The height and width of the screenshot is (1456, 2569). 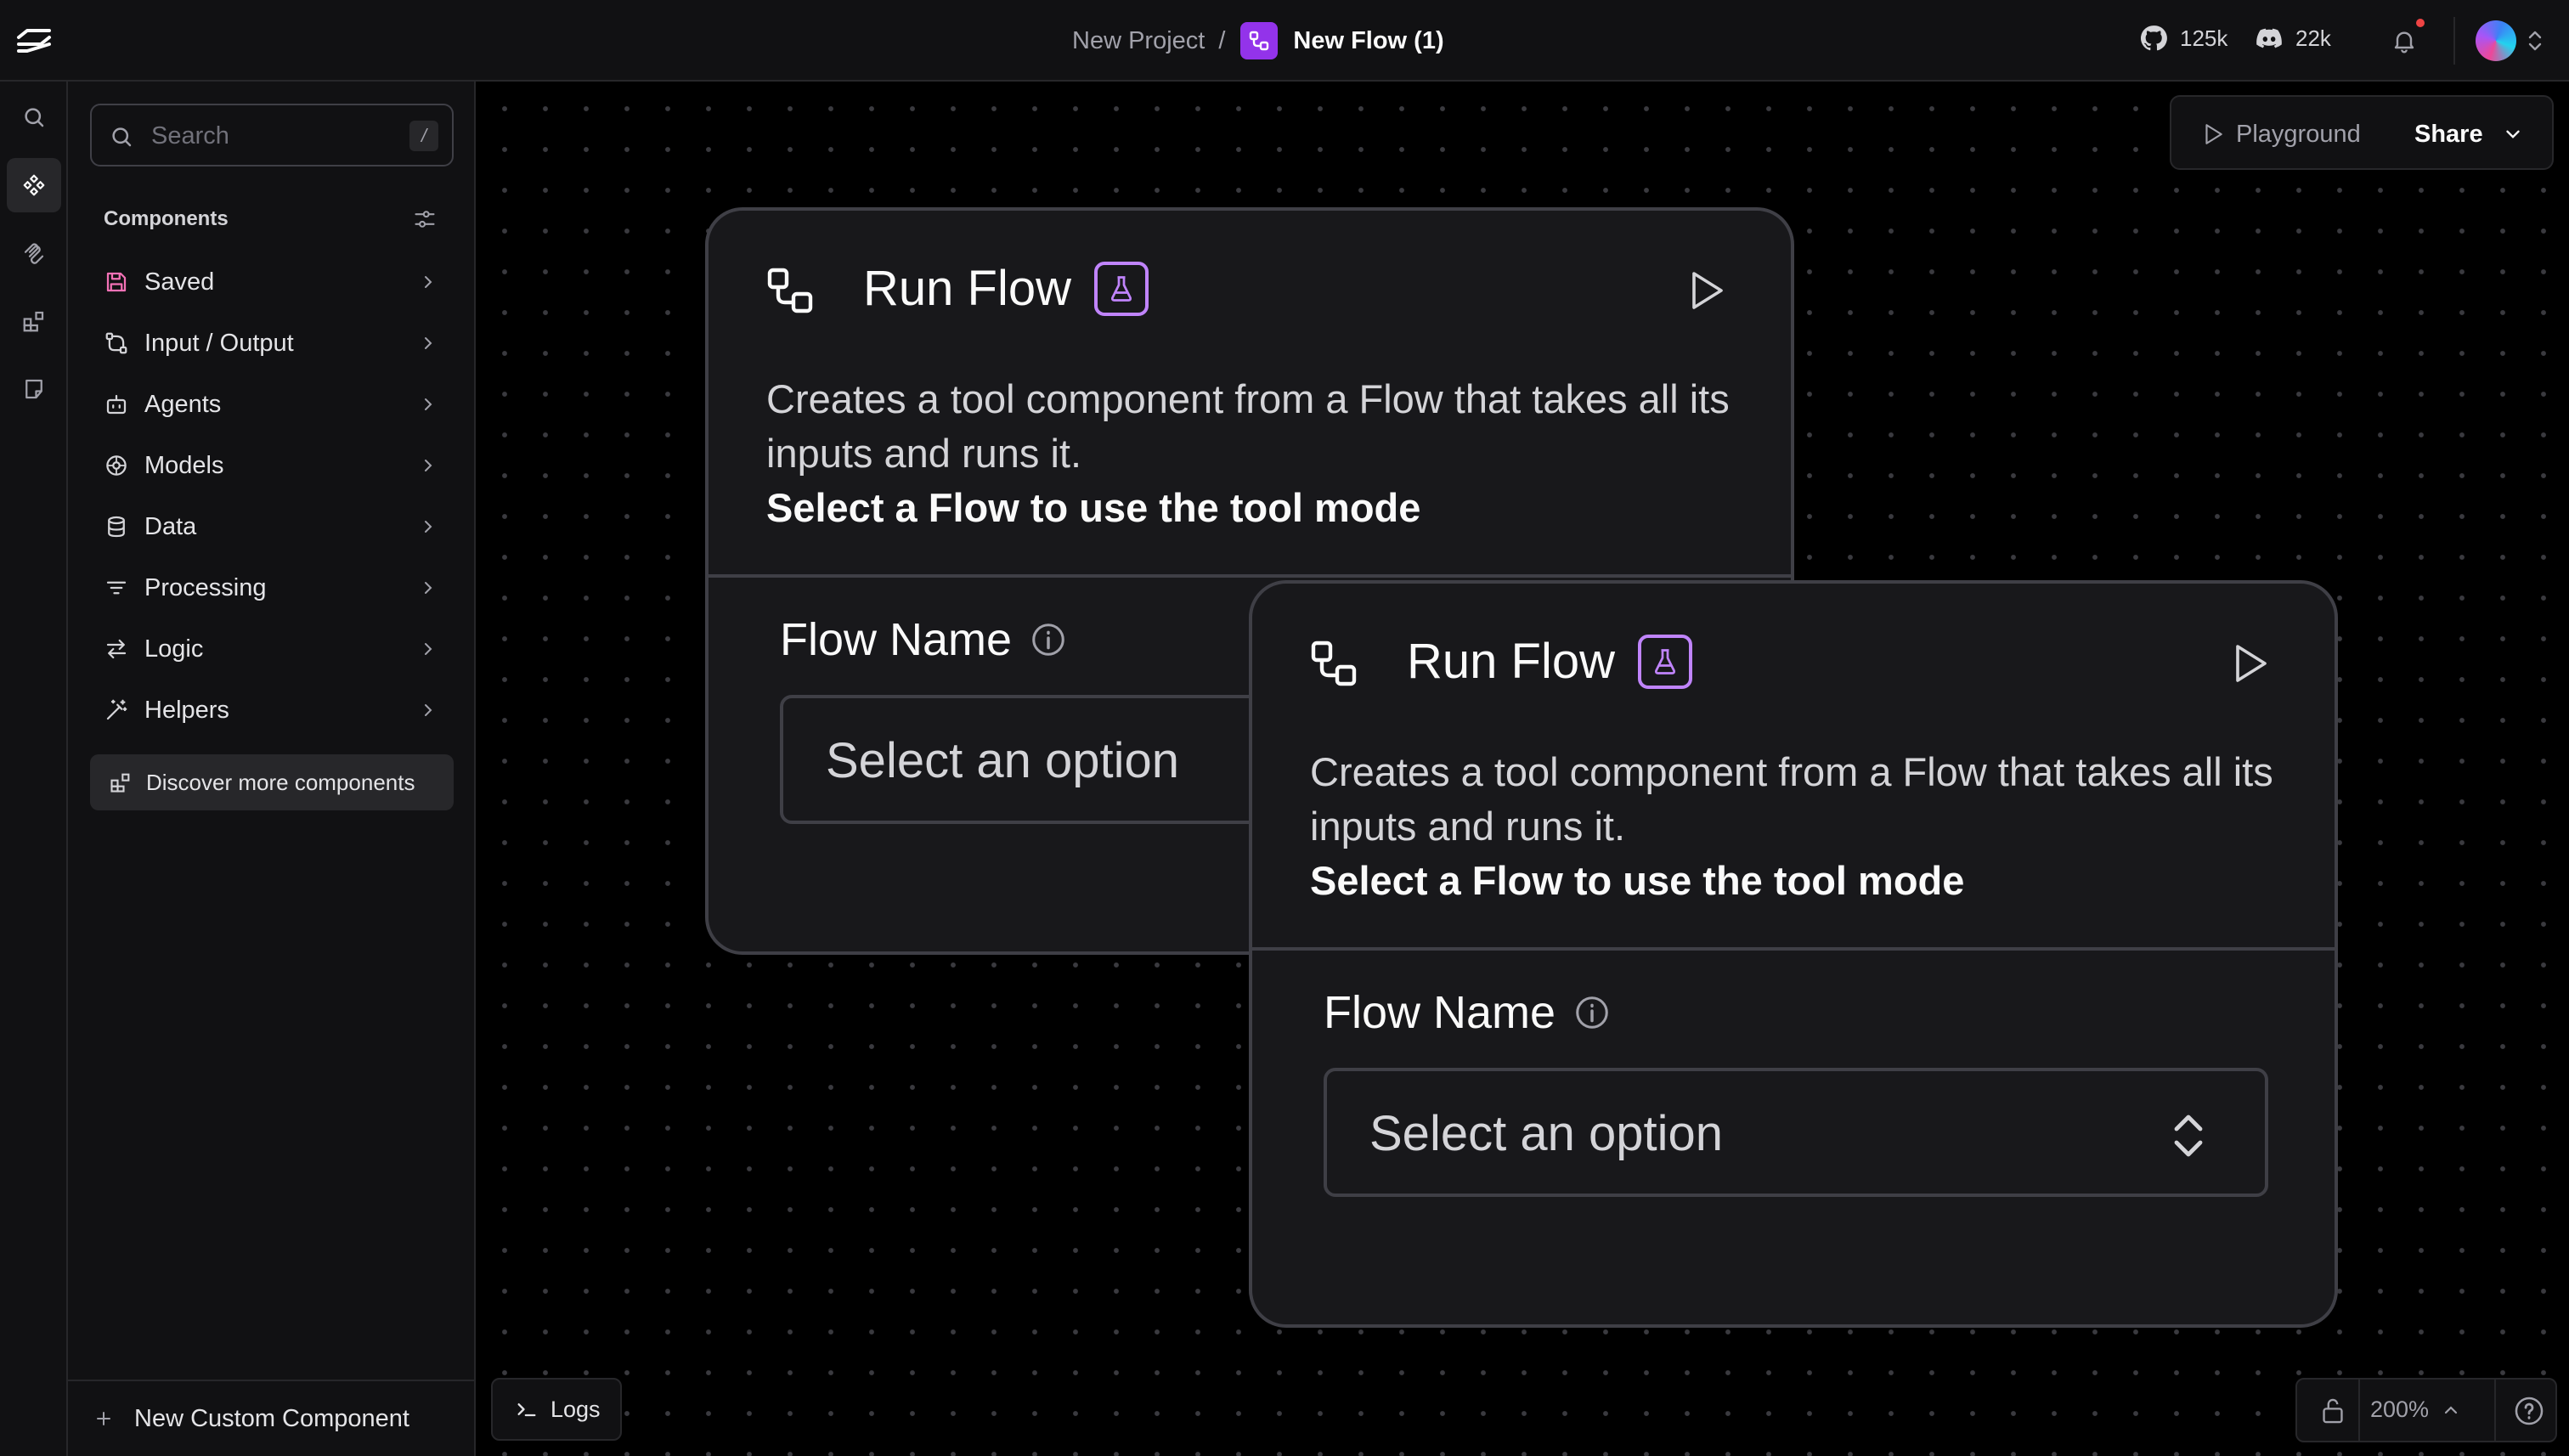 I want to click on category-data: Data, so click(x=272, y=527).